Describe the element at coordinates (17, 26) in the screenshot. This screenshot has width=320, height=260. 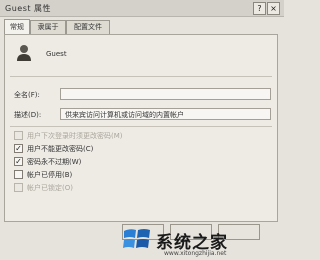
I see `tab-general: 常规` at that location.